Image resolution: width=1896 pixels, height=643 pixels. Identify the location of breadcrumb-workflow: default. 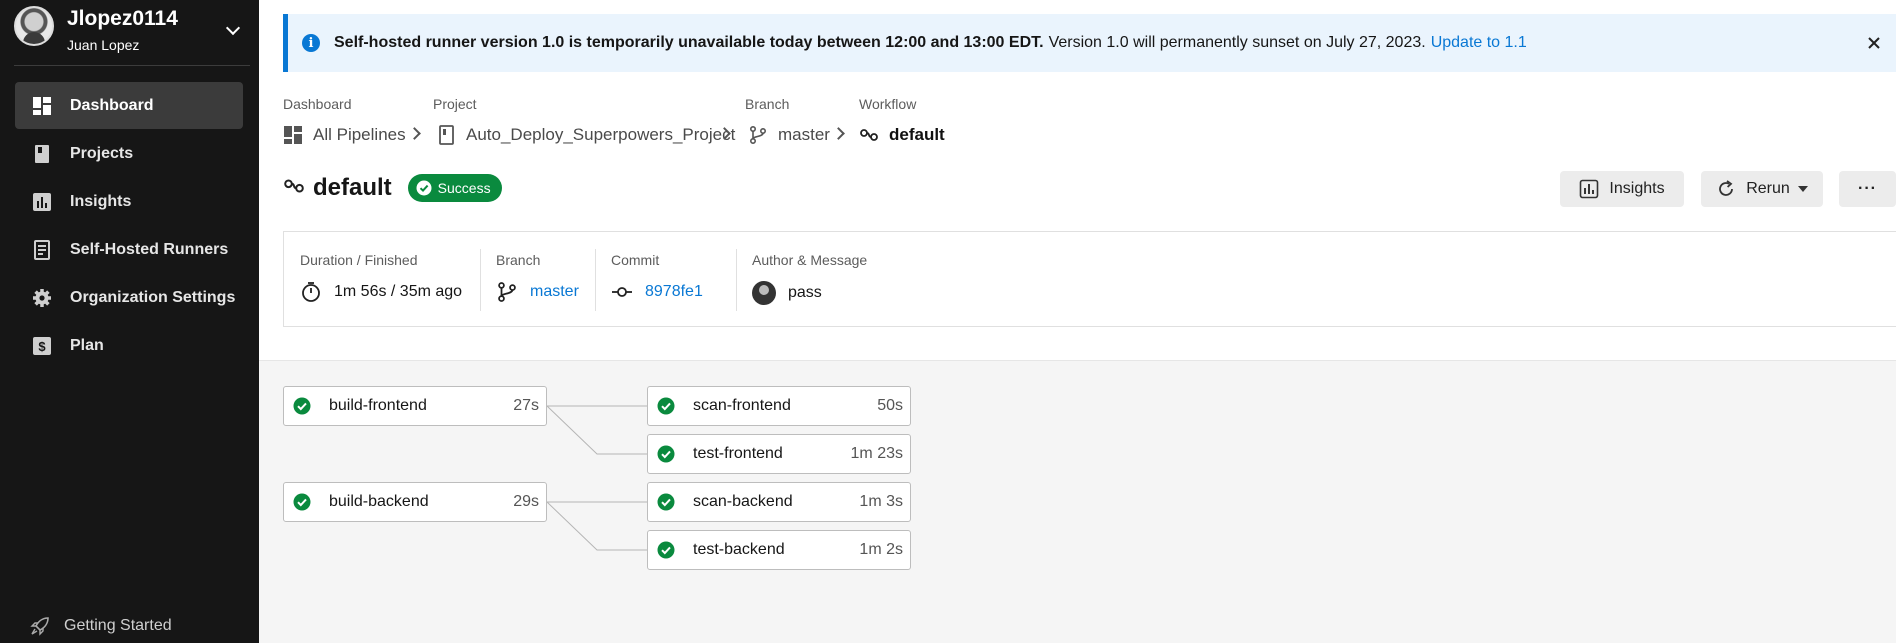
(902, 135).